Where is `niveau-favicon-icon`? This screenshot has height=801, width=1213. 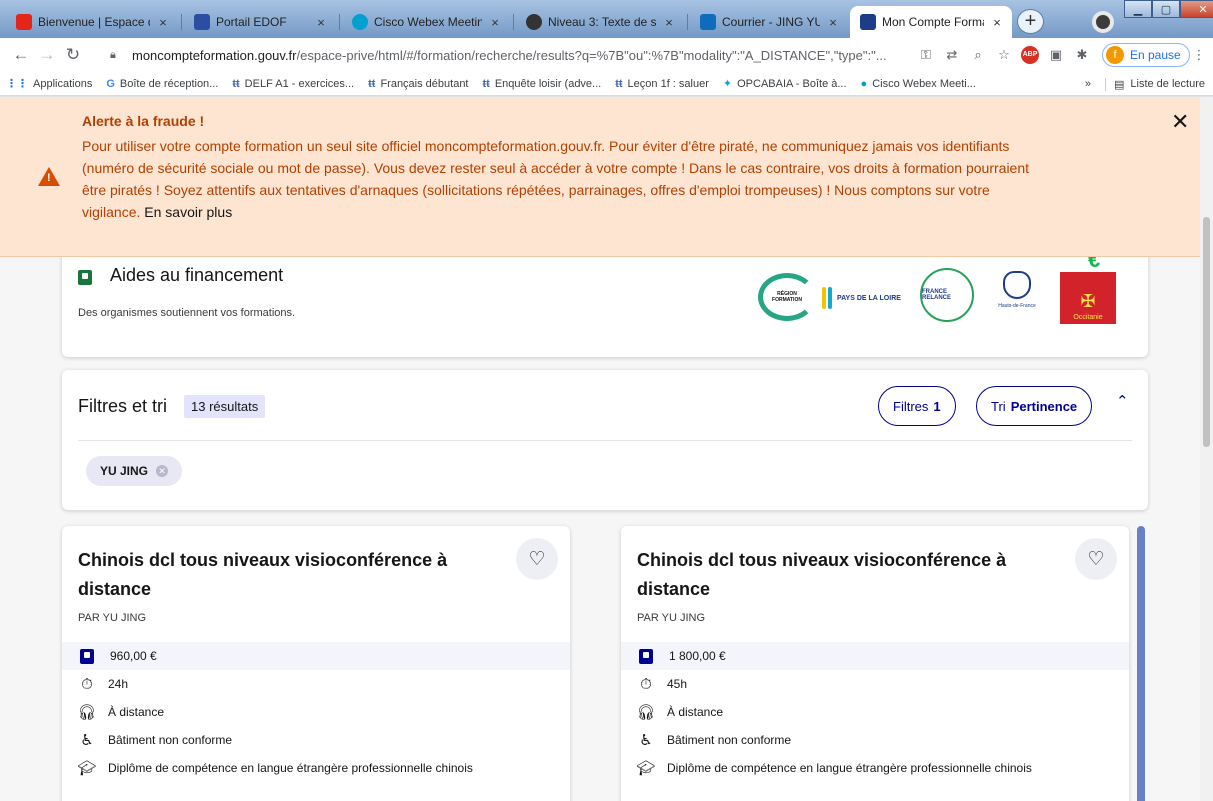
niveau-favicon-icon is located at coordinates (534, 22).